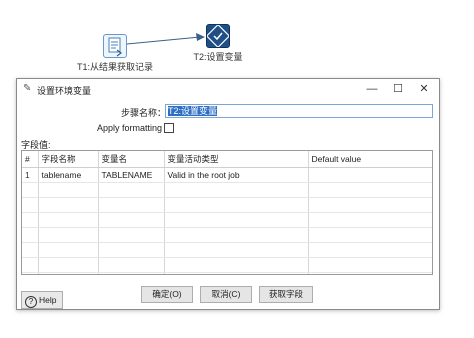  Describe the element at coordinates (218, 36) in the screenshot. I see `set-variables-icon` at that location.